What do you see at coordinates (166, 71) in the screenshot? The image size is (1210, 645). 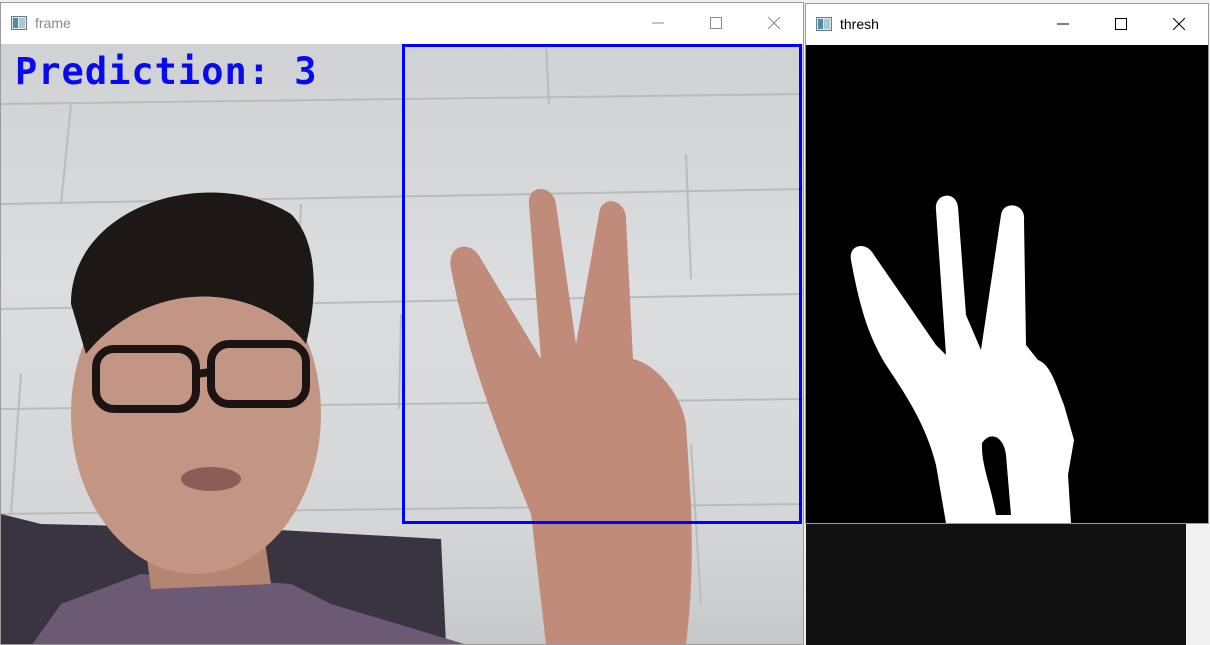 I see `prediction-label: Prediction: 3` at bounding box center [166, 71].